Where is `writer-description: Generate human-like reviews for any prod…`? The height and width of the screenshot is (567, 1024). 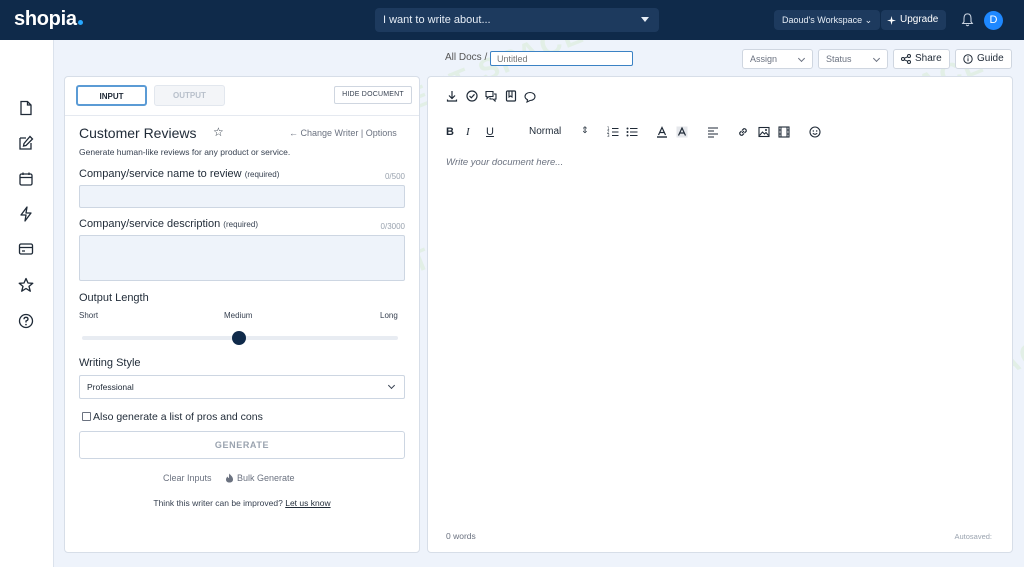
writer-description: Generate human-like reviews for any prod… is located at coordinates (185, 152).